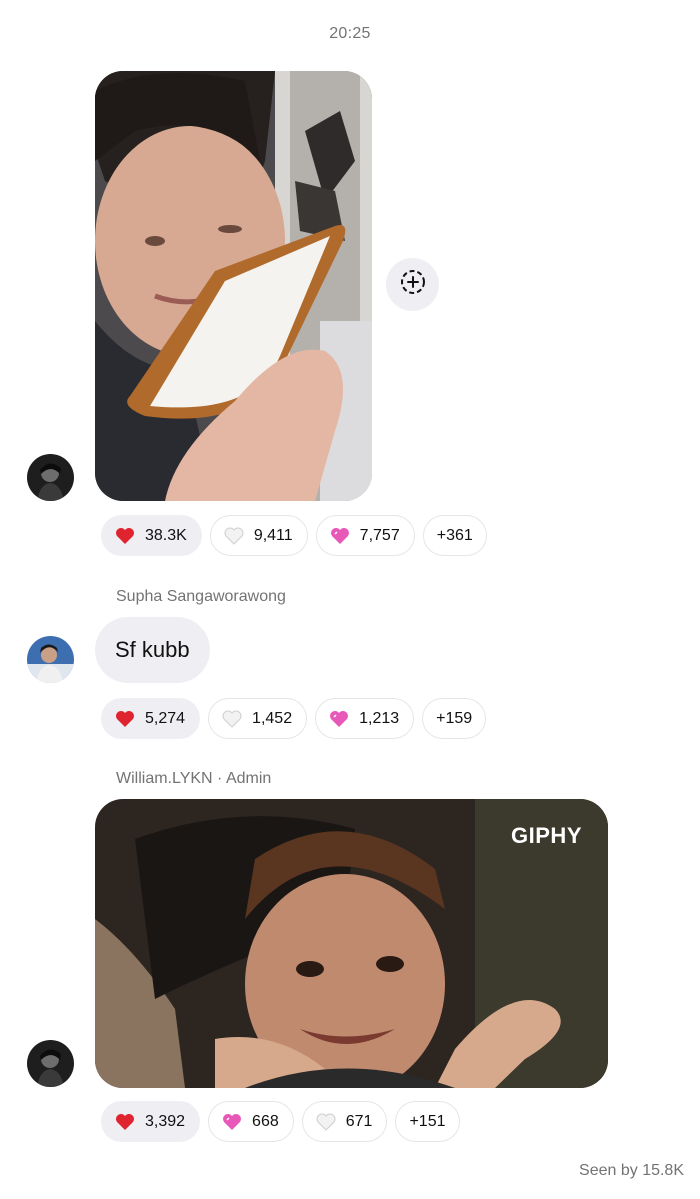 The width and height of the screenshot is (700, 1199). Describe the element at coordinates (379, 535) in the screenshot. I see `reaction-count: 7,757` at that location.